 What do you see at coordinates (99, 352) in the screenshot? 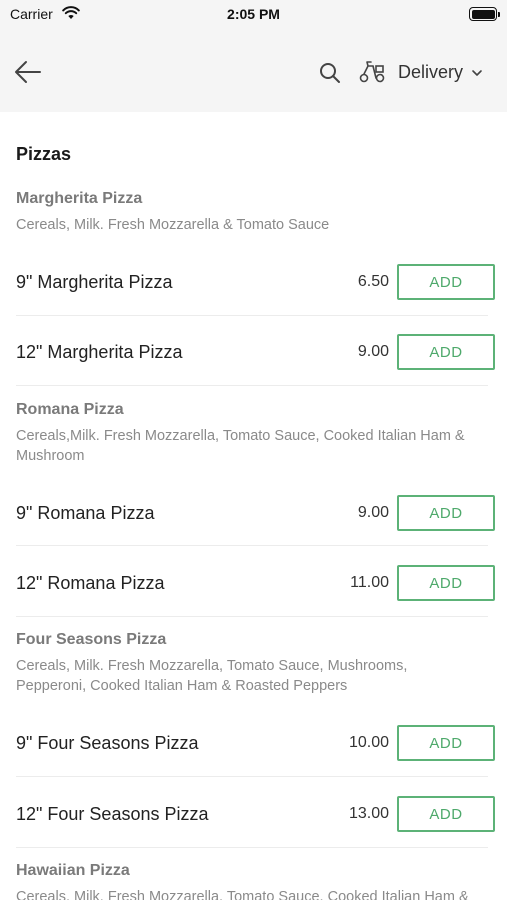
I see `item-name: 12" Margherita Pizza` at bounding box center [99, 352].